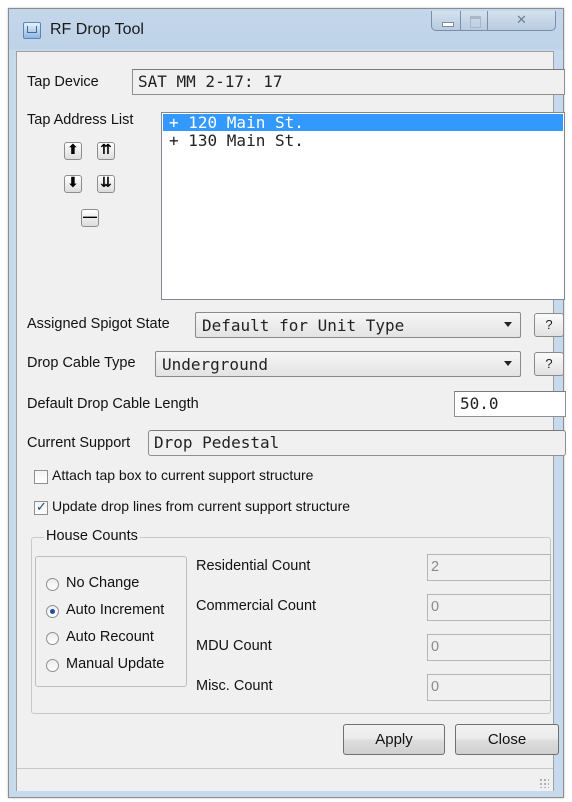  What do you see at coordinates (52, 611) in the screenshot?
I see `radio-auto-increment` at bounding box center [52, 611].